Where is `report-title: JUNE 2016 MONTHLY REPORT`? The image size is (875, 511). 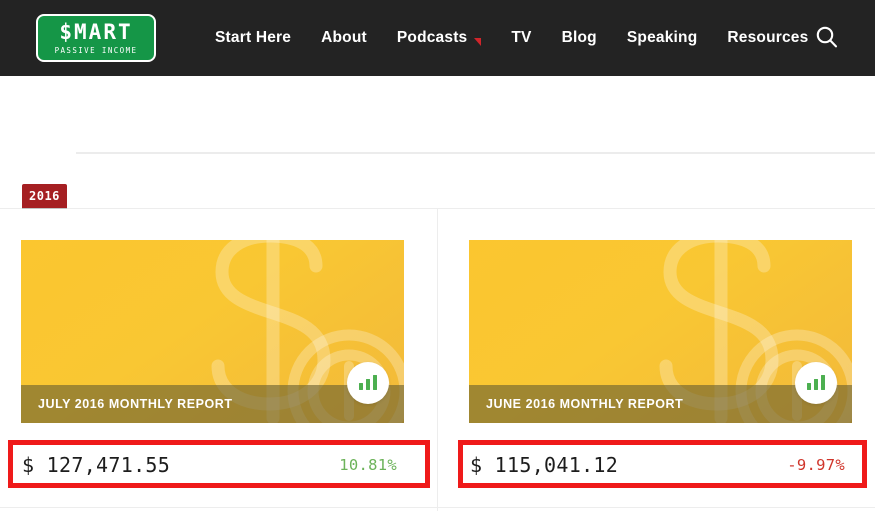 report-title: JUNE 2016 MONTHLY REPORT is located at coordinates (585, 404).